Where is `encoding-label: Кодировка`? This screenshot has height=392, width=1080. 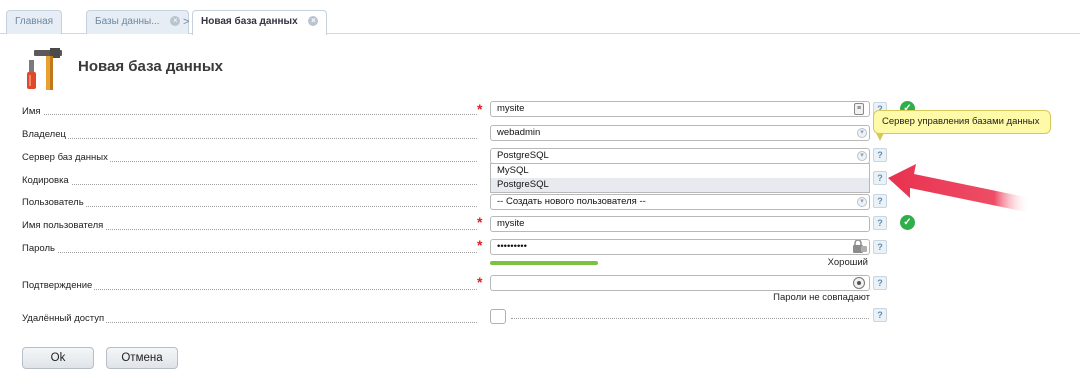 encoding-label: Кодировка is located at coordinates (46, 180).